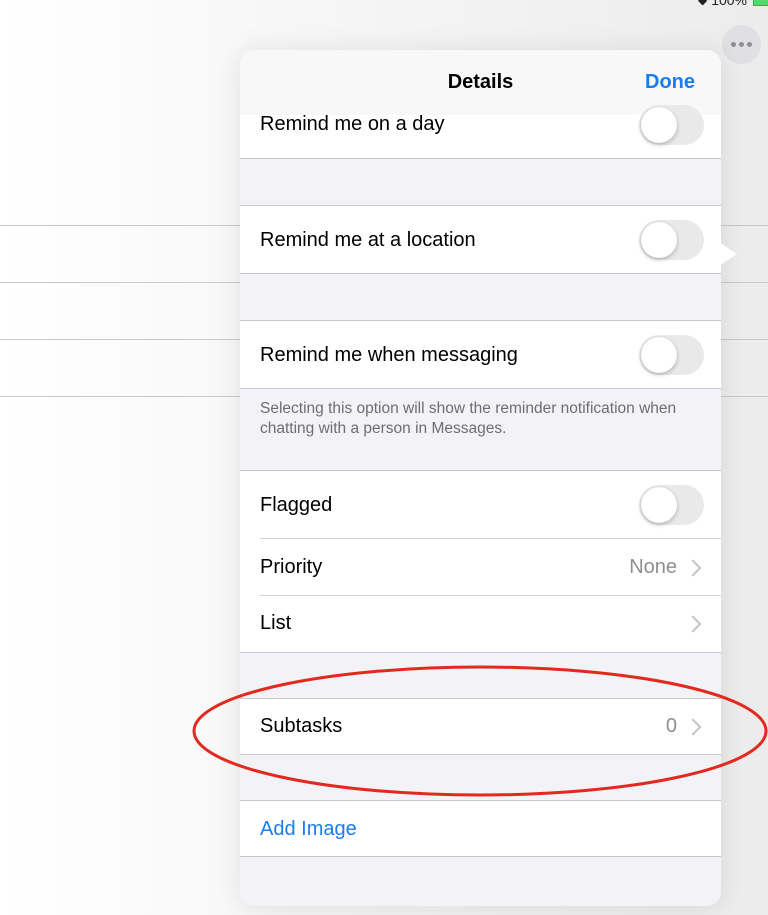 The width and height of the screenshot is (768, 915). I want to click on done-button: Done, so click(670, 82).